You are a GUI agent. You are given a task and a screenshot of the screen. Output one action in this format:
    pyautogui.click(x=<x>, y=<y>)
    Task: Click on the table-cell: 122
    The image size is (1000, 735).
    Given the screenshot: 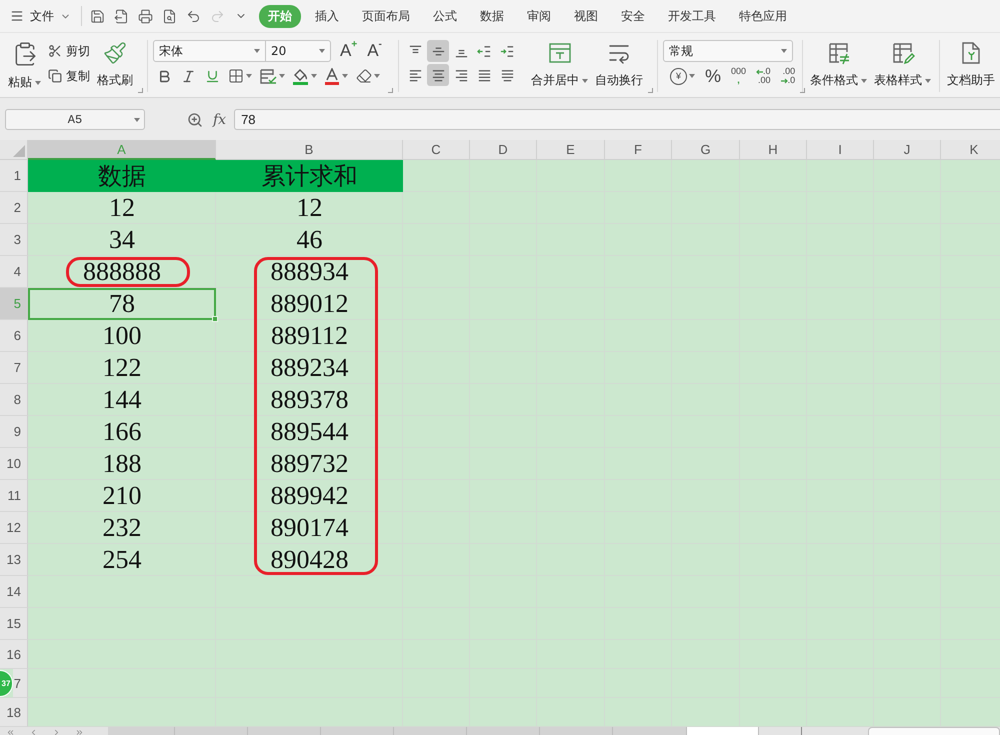 What is the action you would take?
    pyautogui.click(x=122, y=368)
    